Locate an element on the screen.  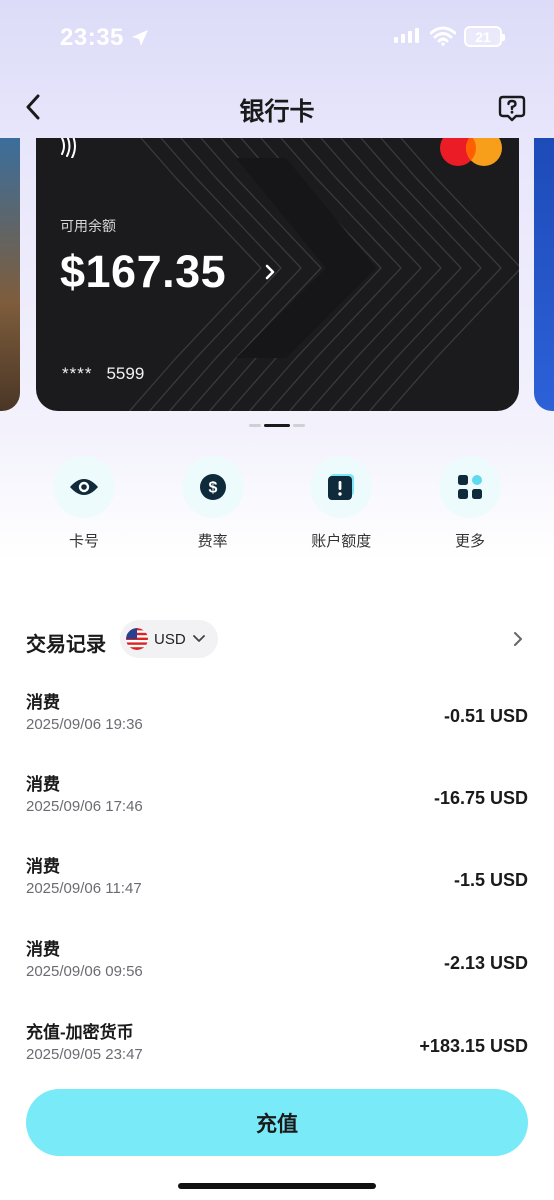
status-time-group: 23:35 is located at coordinates (105, 38).